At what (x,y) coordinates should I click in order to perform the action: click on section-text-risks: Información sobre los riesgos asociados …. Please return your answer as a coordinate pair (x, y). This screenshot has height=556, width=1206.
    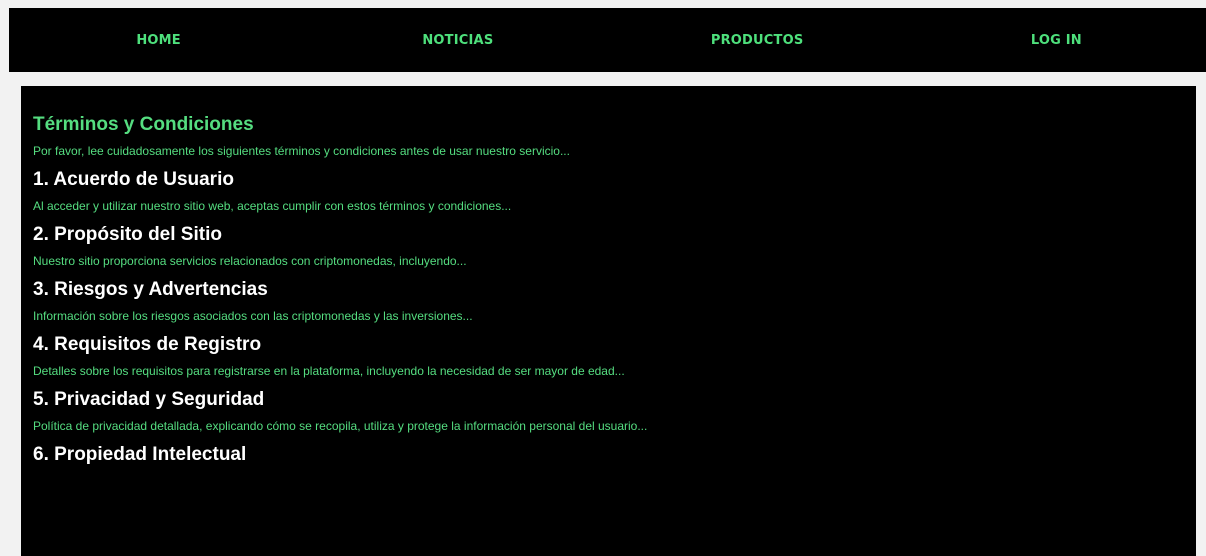
    Looking at the image, I should click on (253, 316).